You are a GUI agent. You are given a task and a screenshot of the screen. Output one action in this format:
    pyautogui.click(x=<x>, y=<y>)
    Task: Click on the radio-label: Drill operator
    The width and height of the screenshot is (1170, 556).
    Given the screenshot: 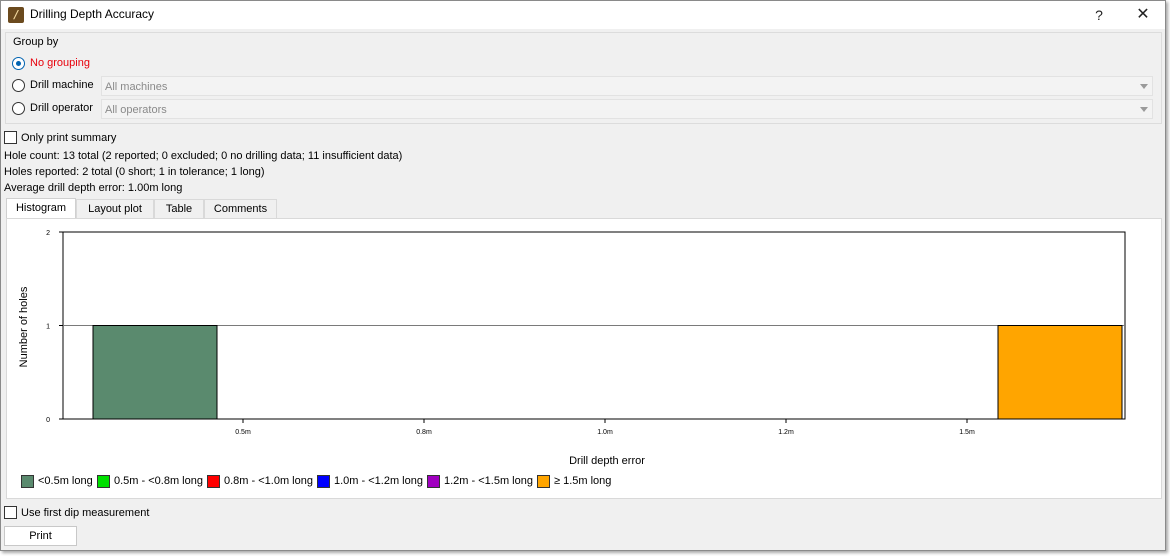 What is the action you would take?
    pyautogui.click(x=61, y=108)
    